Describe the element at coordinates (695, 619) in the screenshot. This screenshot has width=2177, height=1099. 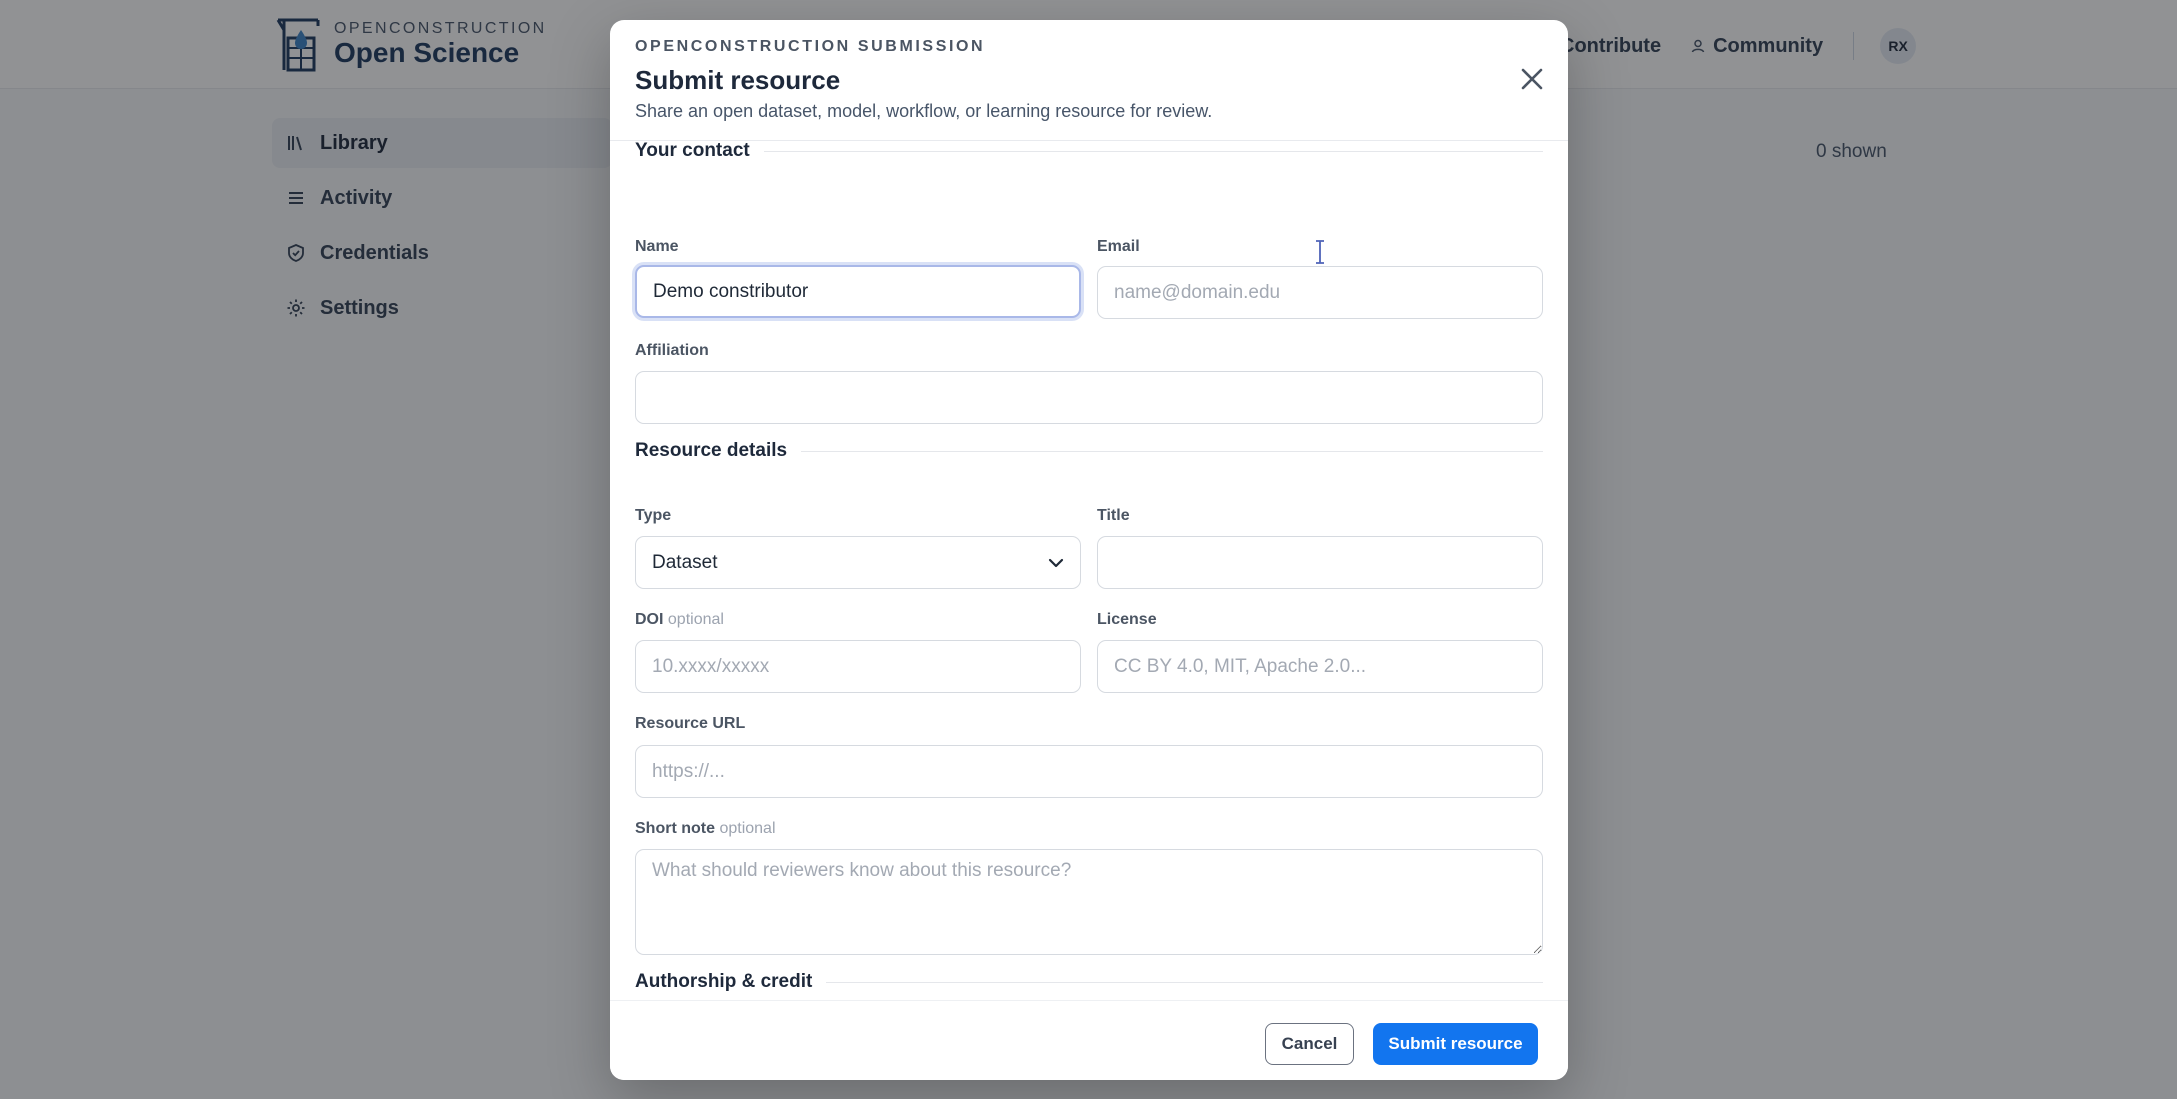
I see `doi-optional-tag: optional` at that location.